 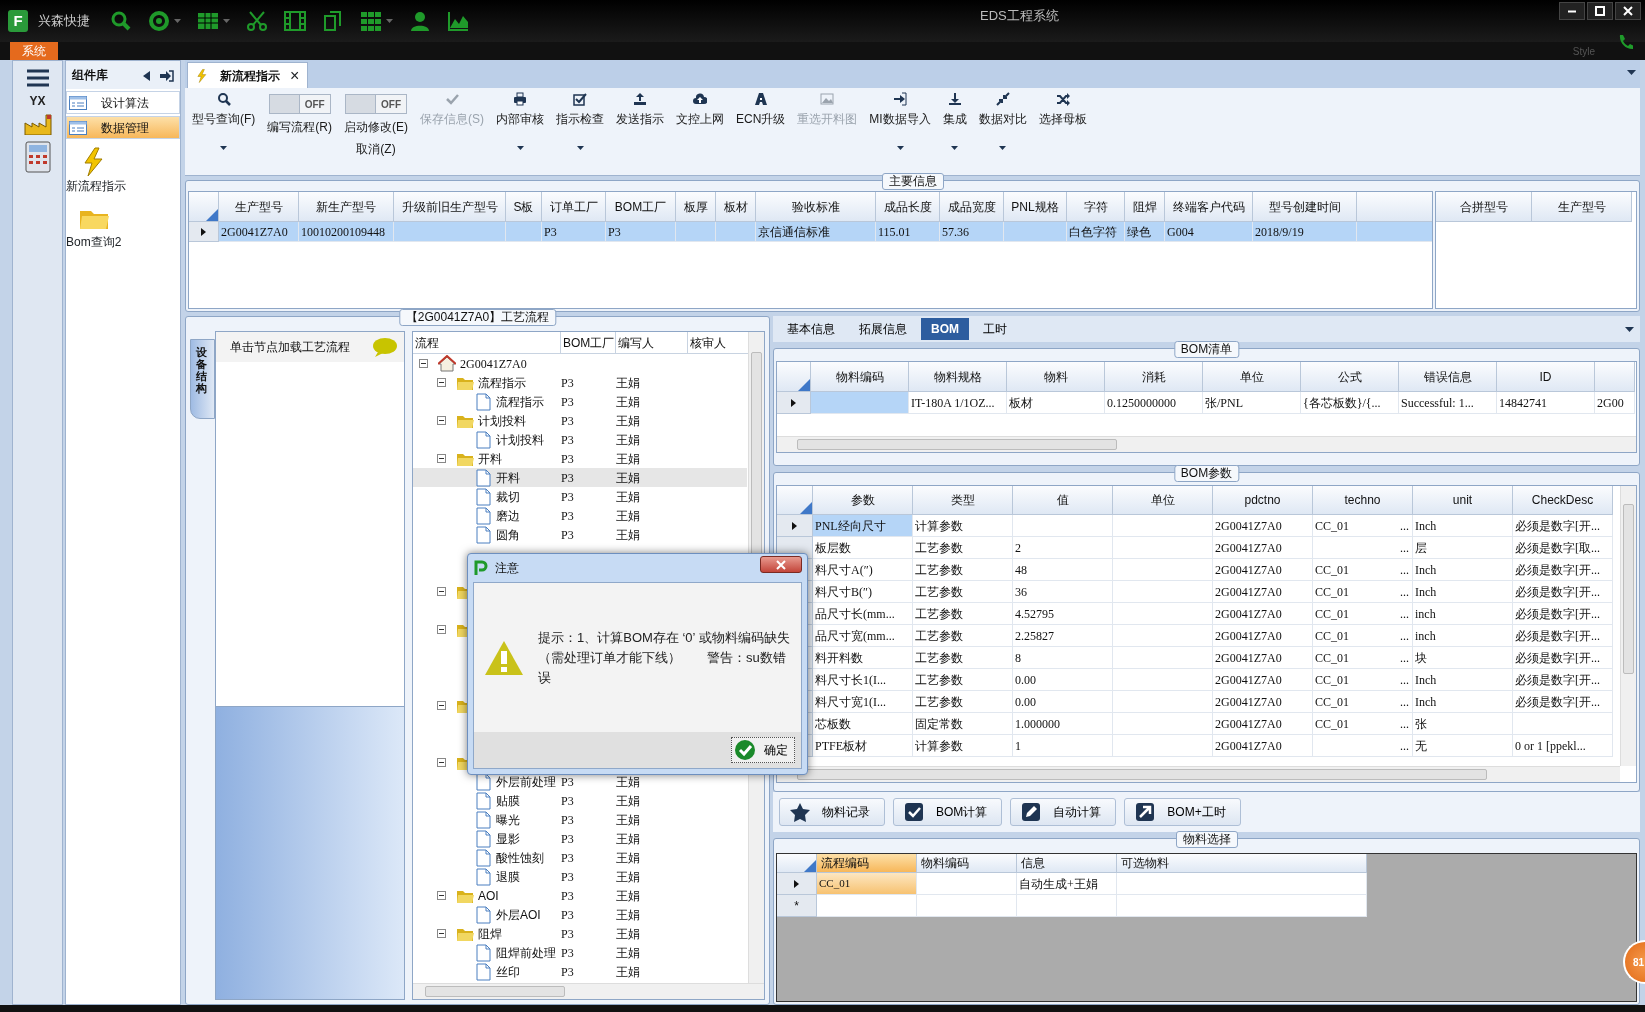 I want to click on app-logo: F, so click(x=18, y=21).